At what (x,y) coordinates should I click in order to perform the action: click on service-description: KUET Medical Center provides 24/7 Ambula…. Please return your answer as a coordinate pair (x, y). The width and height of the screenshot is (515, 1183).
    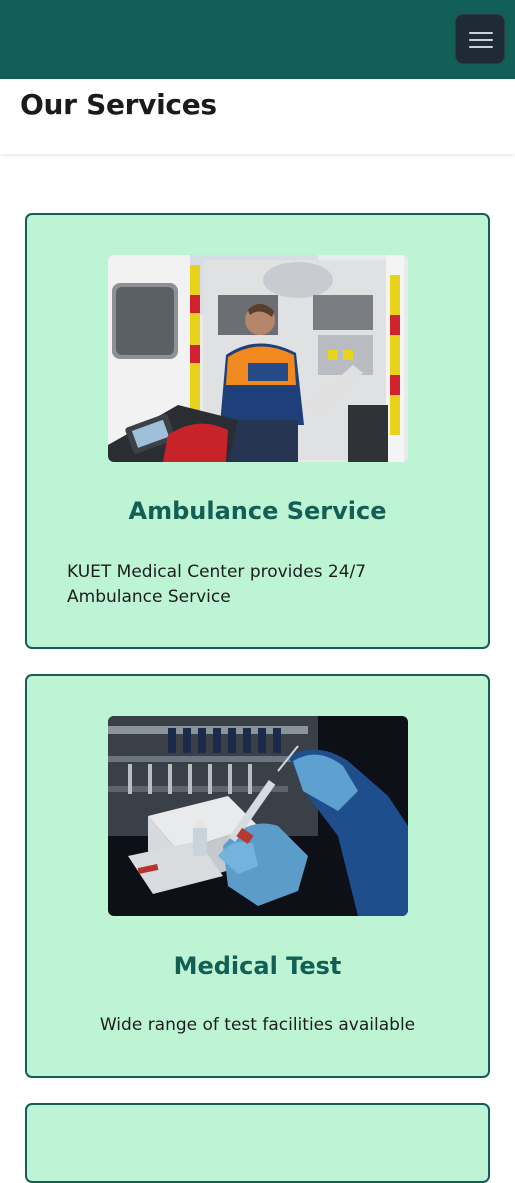
    Looking at the image, I should click on (217, 584).